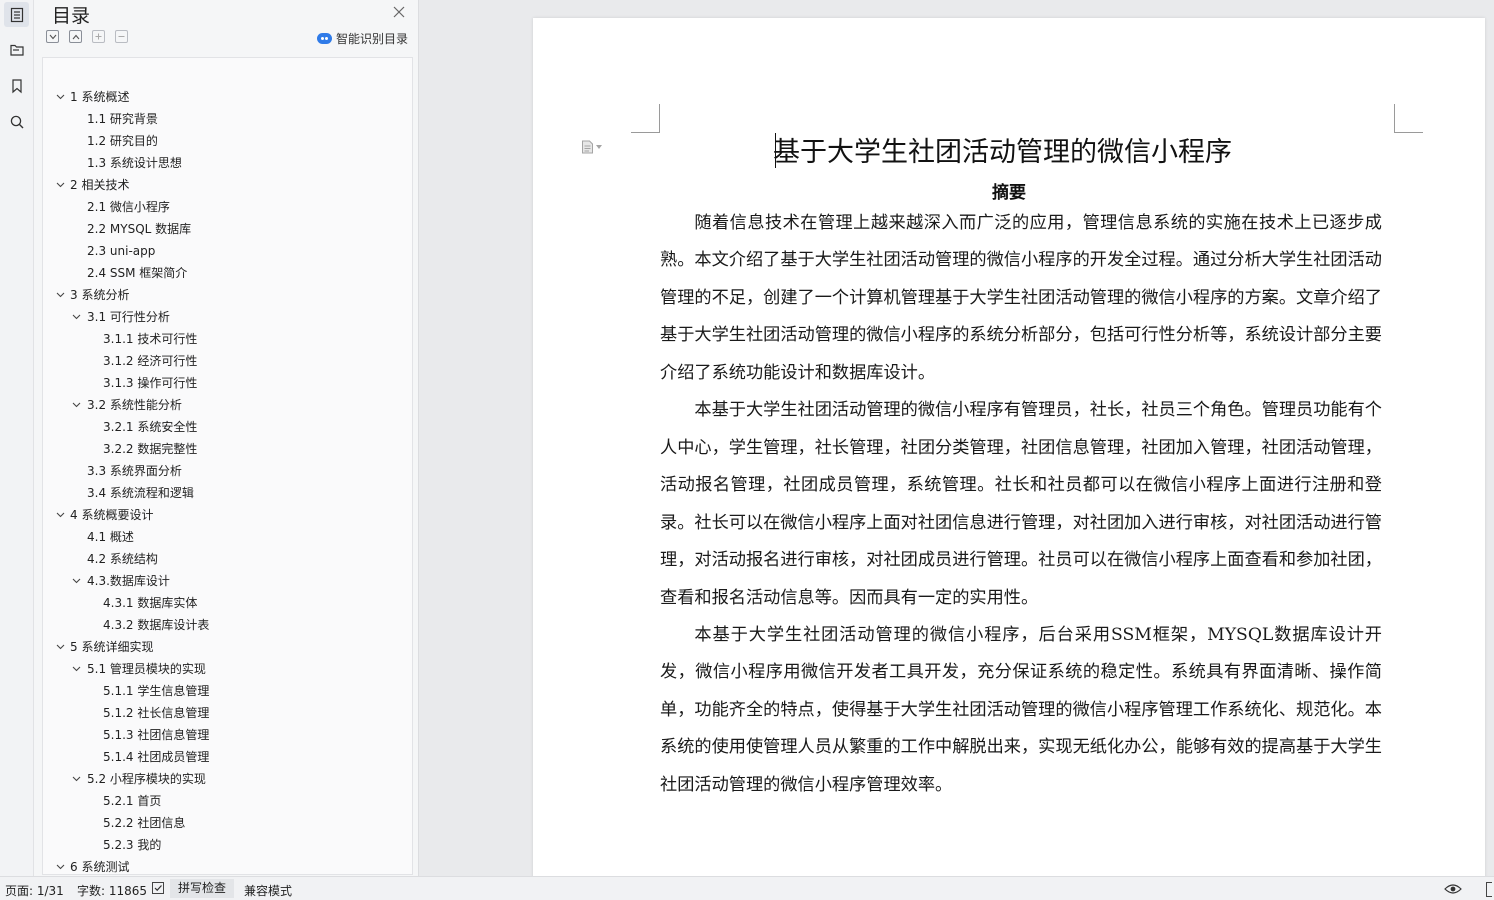 This screenshot has width=1494, height=900. What do you see at coordinates (227, 449) in the screenshot?
I see `toc-item: 3.2.2 数据完整性` at bounding box center [227, 449].